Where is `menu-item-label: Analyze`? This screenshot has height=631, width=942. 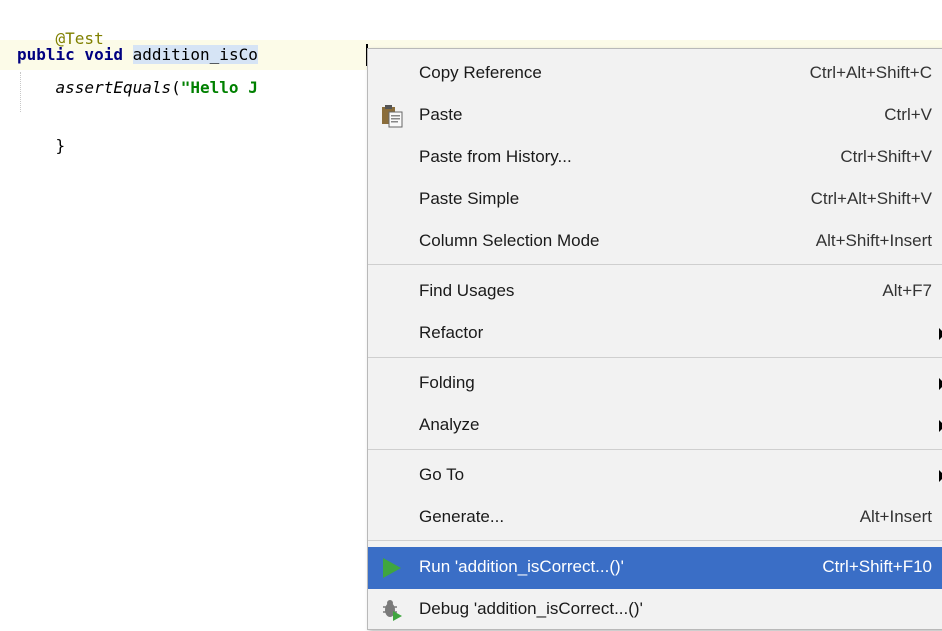
menu-item-label: Analyze is located at coordinates (449, 424).